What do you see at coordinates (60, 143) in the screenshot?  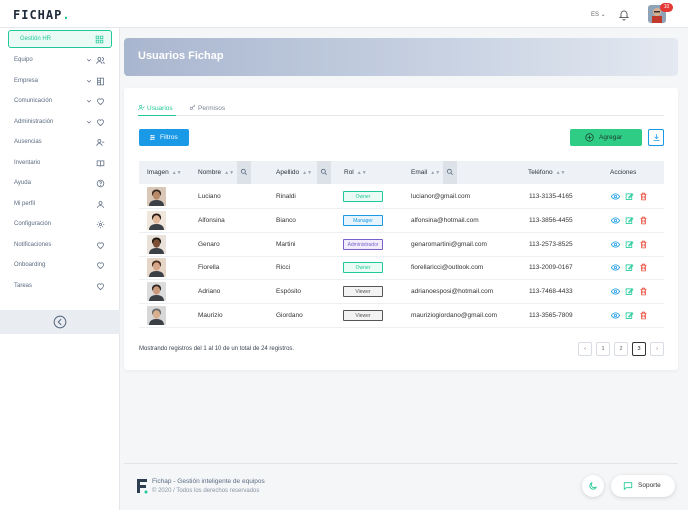 I see `sidebar-item-ausencias: Ausencias` at bounding box center [60, 143].